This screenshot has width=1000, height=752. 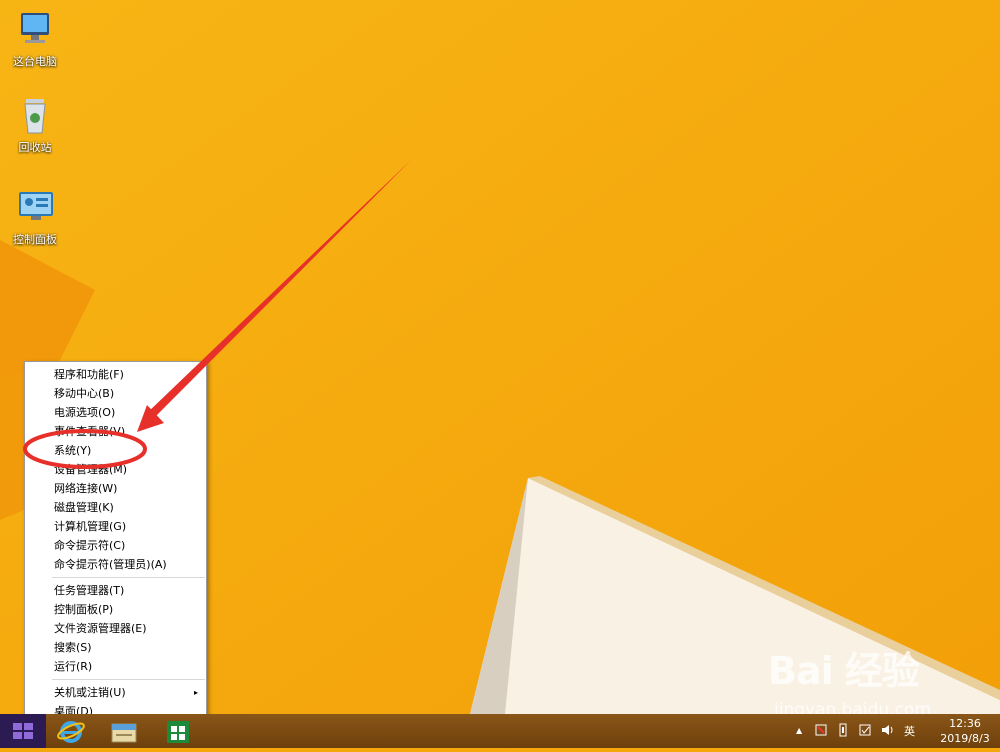 What do you see at coordinates (115, 564) in the screenshot?
I see `menu-item-command-prompt-admin: 命令提示符(管理员)(A)` at bounding box center [115, 564].